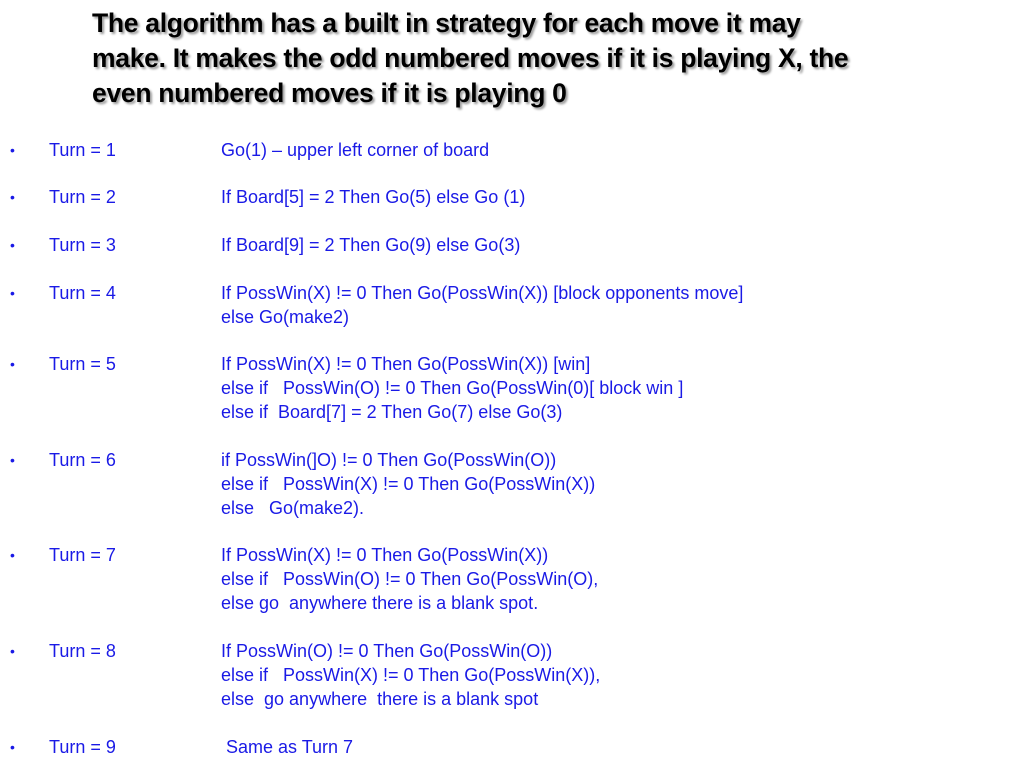  Describe the element at coordinates (82, 555) in the screenshot. I see `turn-label: Turn = 7` at that location.